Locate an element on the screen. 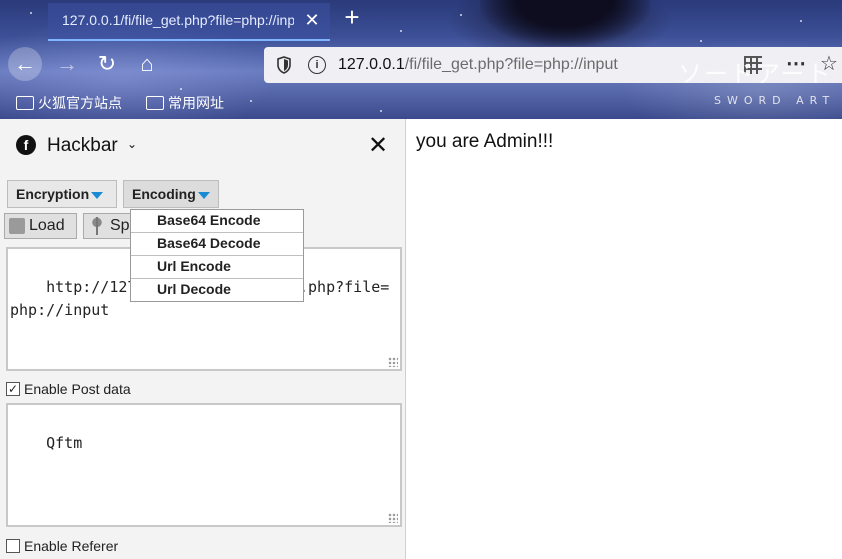 The width and height of the screenshot is (842, 559). forward-arrow-icon: → is located at coordinates (67, 64).